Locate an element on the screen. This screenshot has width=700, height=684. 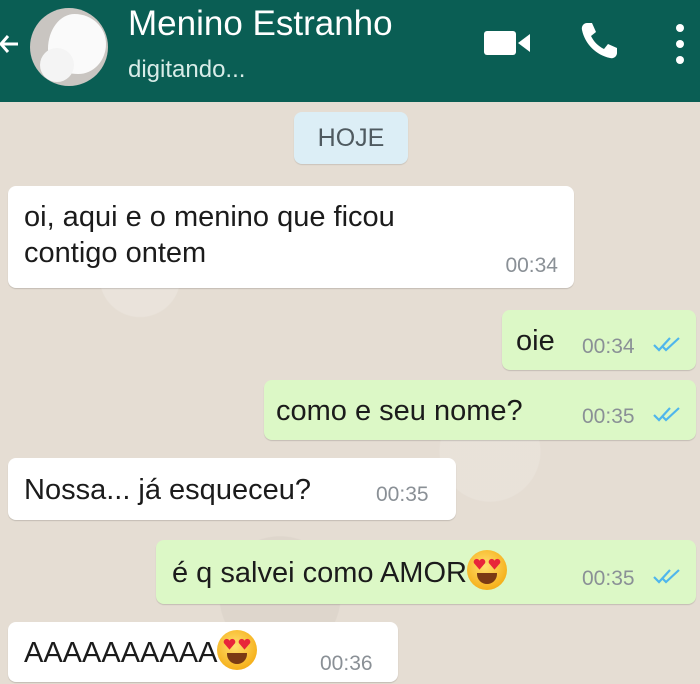
message-time: 00:36 is located at coordinates (346, 663).